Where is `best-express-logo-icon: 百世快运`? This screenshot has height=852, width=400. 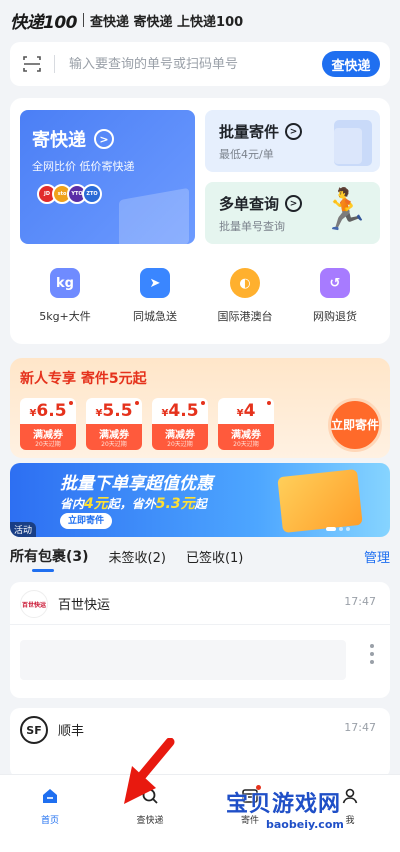
best-express-logo-icon: 百世快运 is located at coordinates (34, 604).